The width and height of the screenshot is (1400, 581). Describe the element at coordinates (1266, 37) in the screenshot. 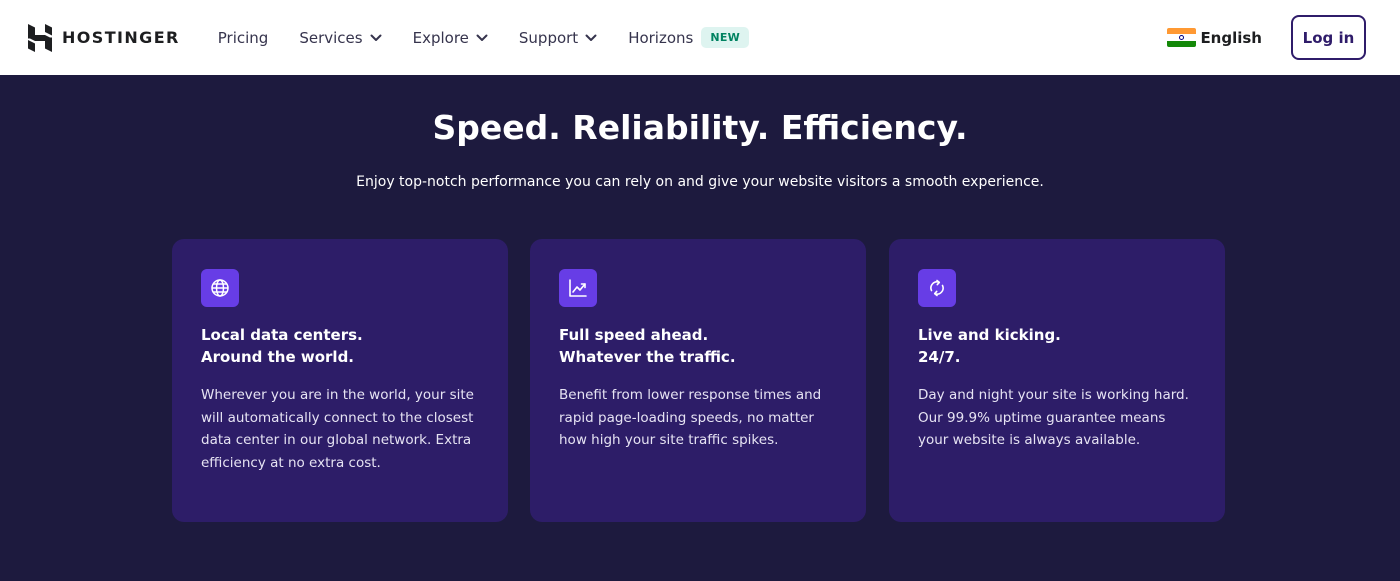

I see `header-actions: English Log in` at that location.